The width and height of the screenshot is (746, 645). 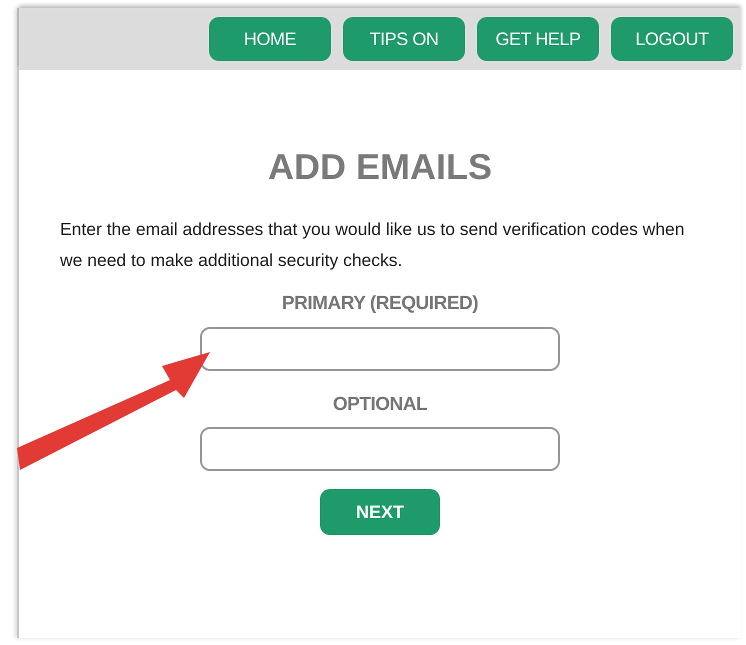 I want to click on instructions-text: Enter the email addresses that you would like us to send verification codes when we need to make additional security checks., so click(x=372, y=245).